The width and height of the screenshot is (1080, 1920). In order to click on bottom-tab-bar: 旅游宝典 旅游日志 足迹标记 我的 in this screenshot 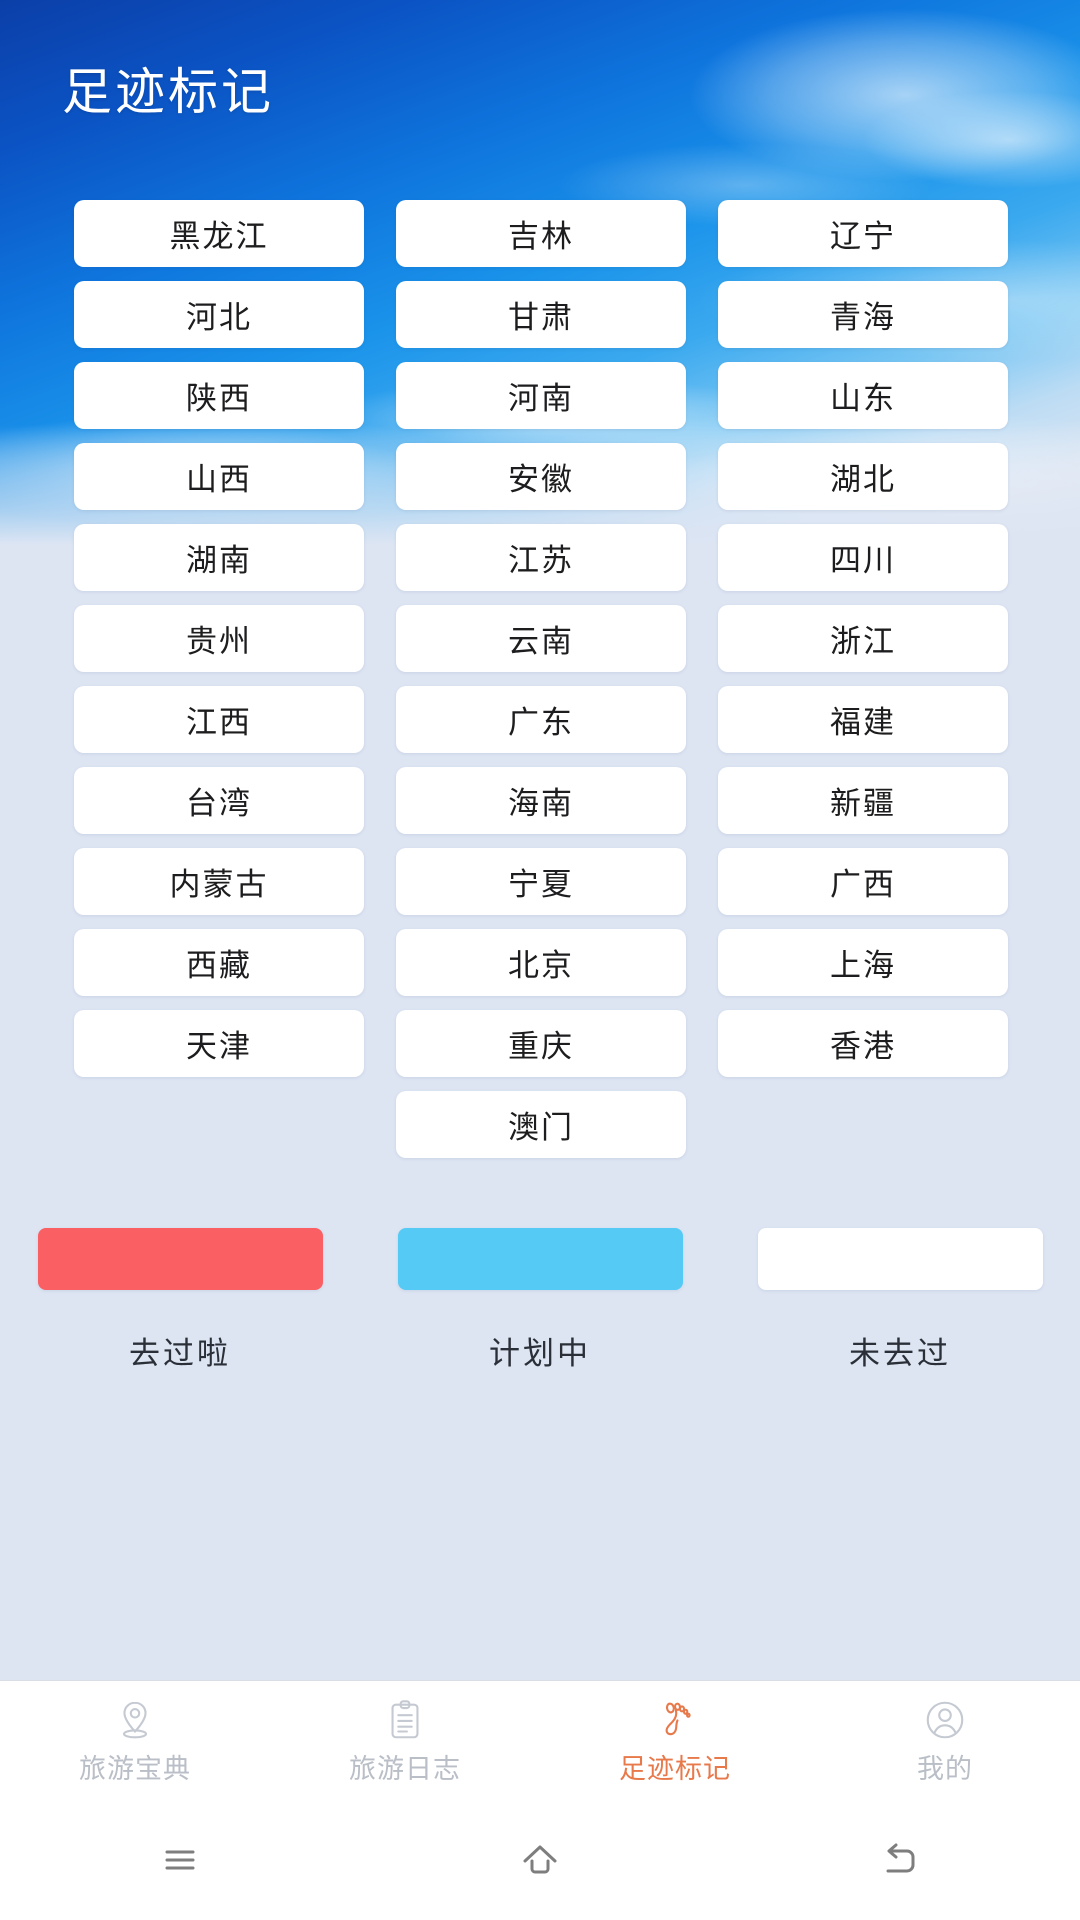, I will do `click(540, 1740)`.